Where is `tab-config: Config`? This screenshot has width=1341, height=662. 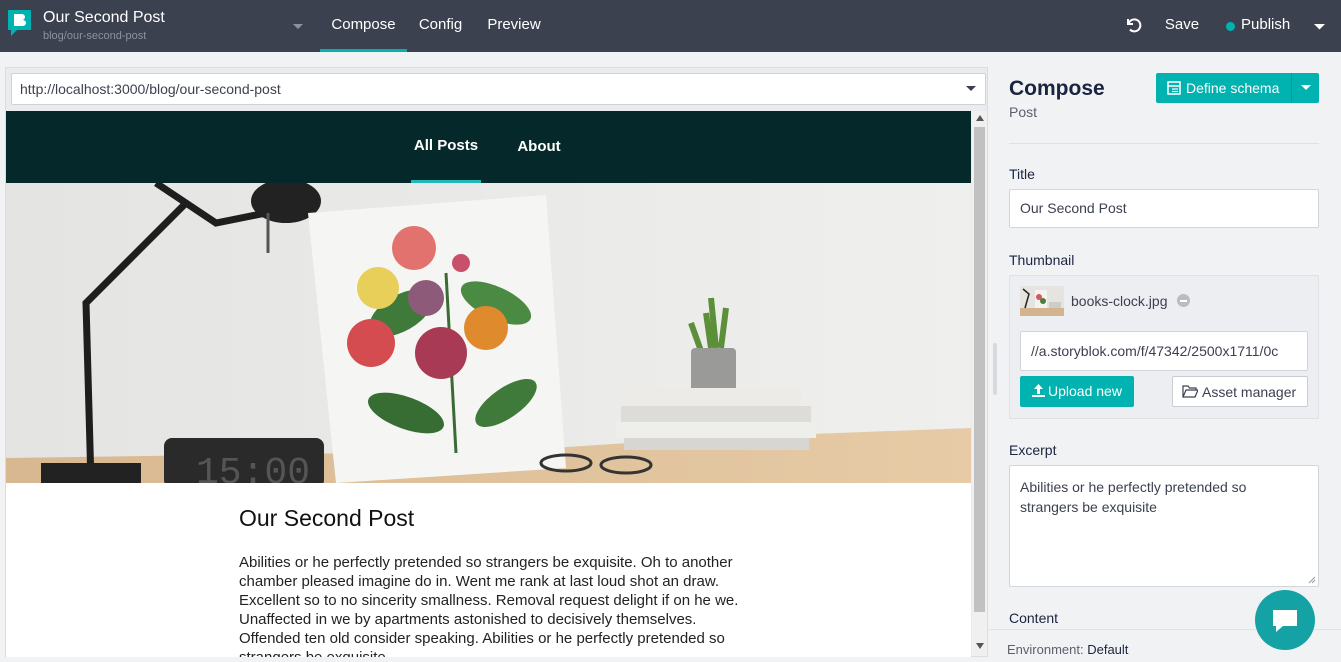 tab-config: Config is located at coordinates (440, 26).